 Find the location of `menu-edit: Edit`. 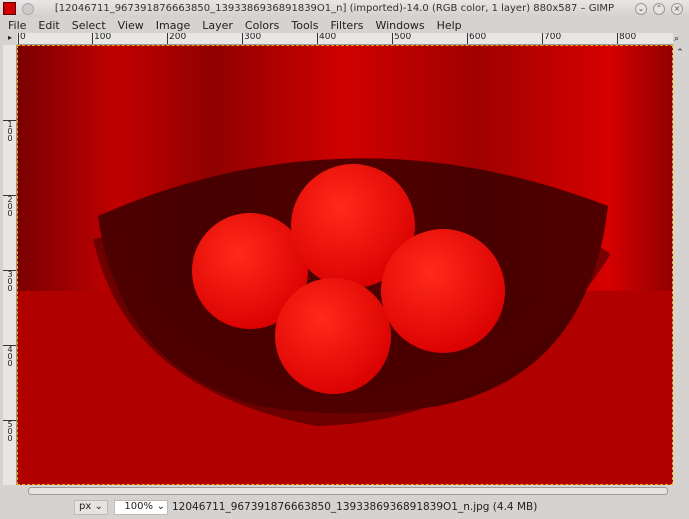

menu-edit: Edit is located at coordinates (48, 25).